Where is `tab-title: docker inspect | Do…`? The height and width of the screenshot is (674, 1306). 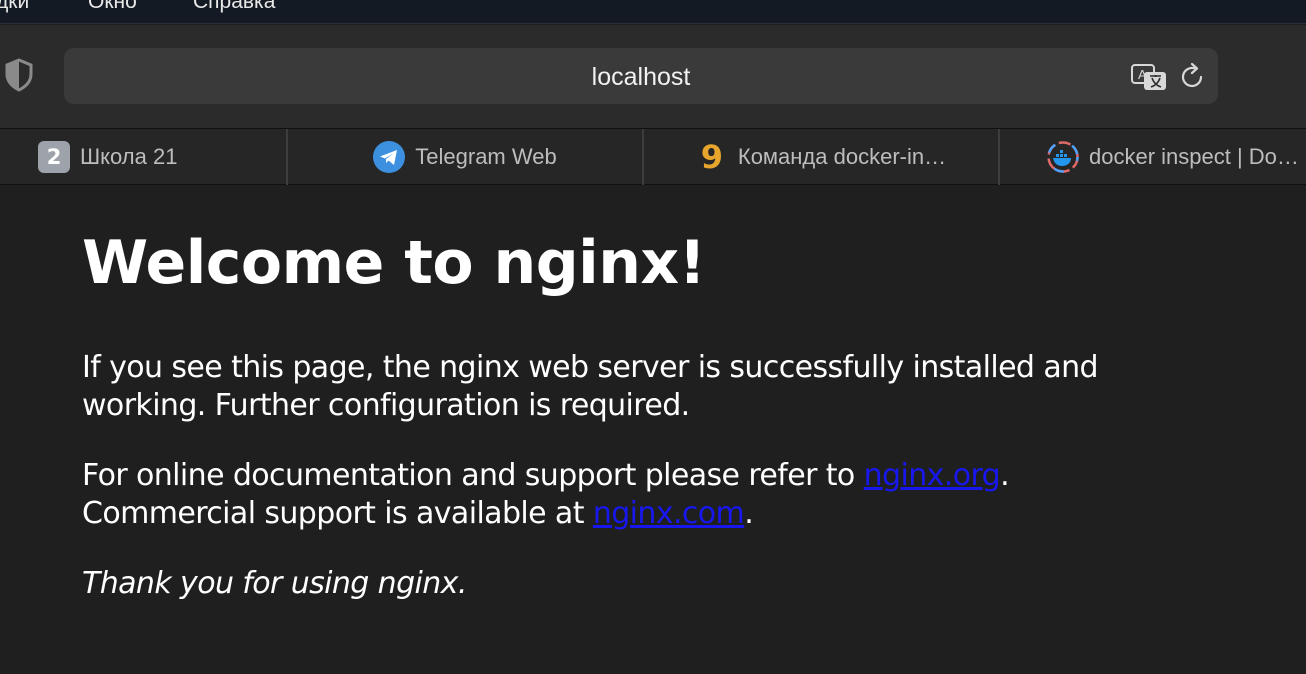
tab-title: docker inspect | Do… is located at coordinates (1194, 156).